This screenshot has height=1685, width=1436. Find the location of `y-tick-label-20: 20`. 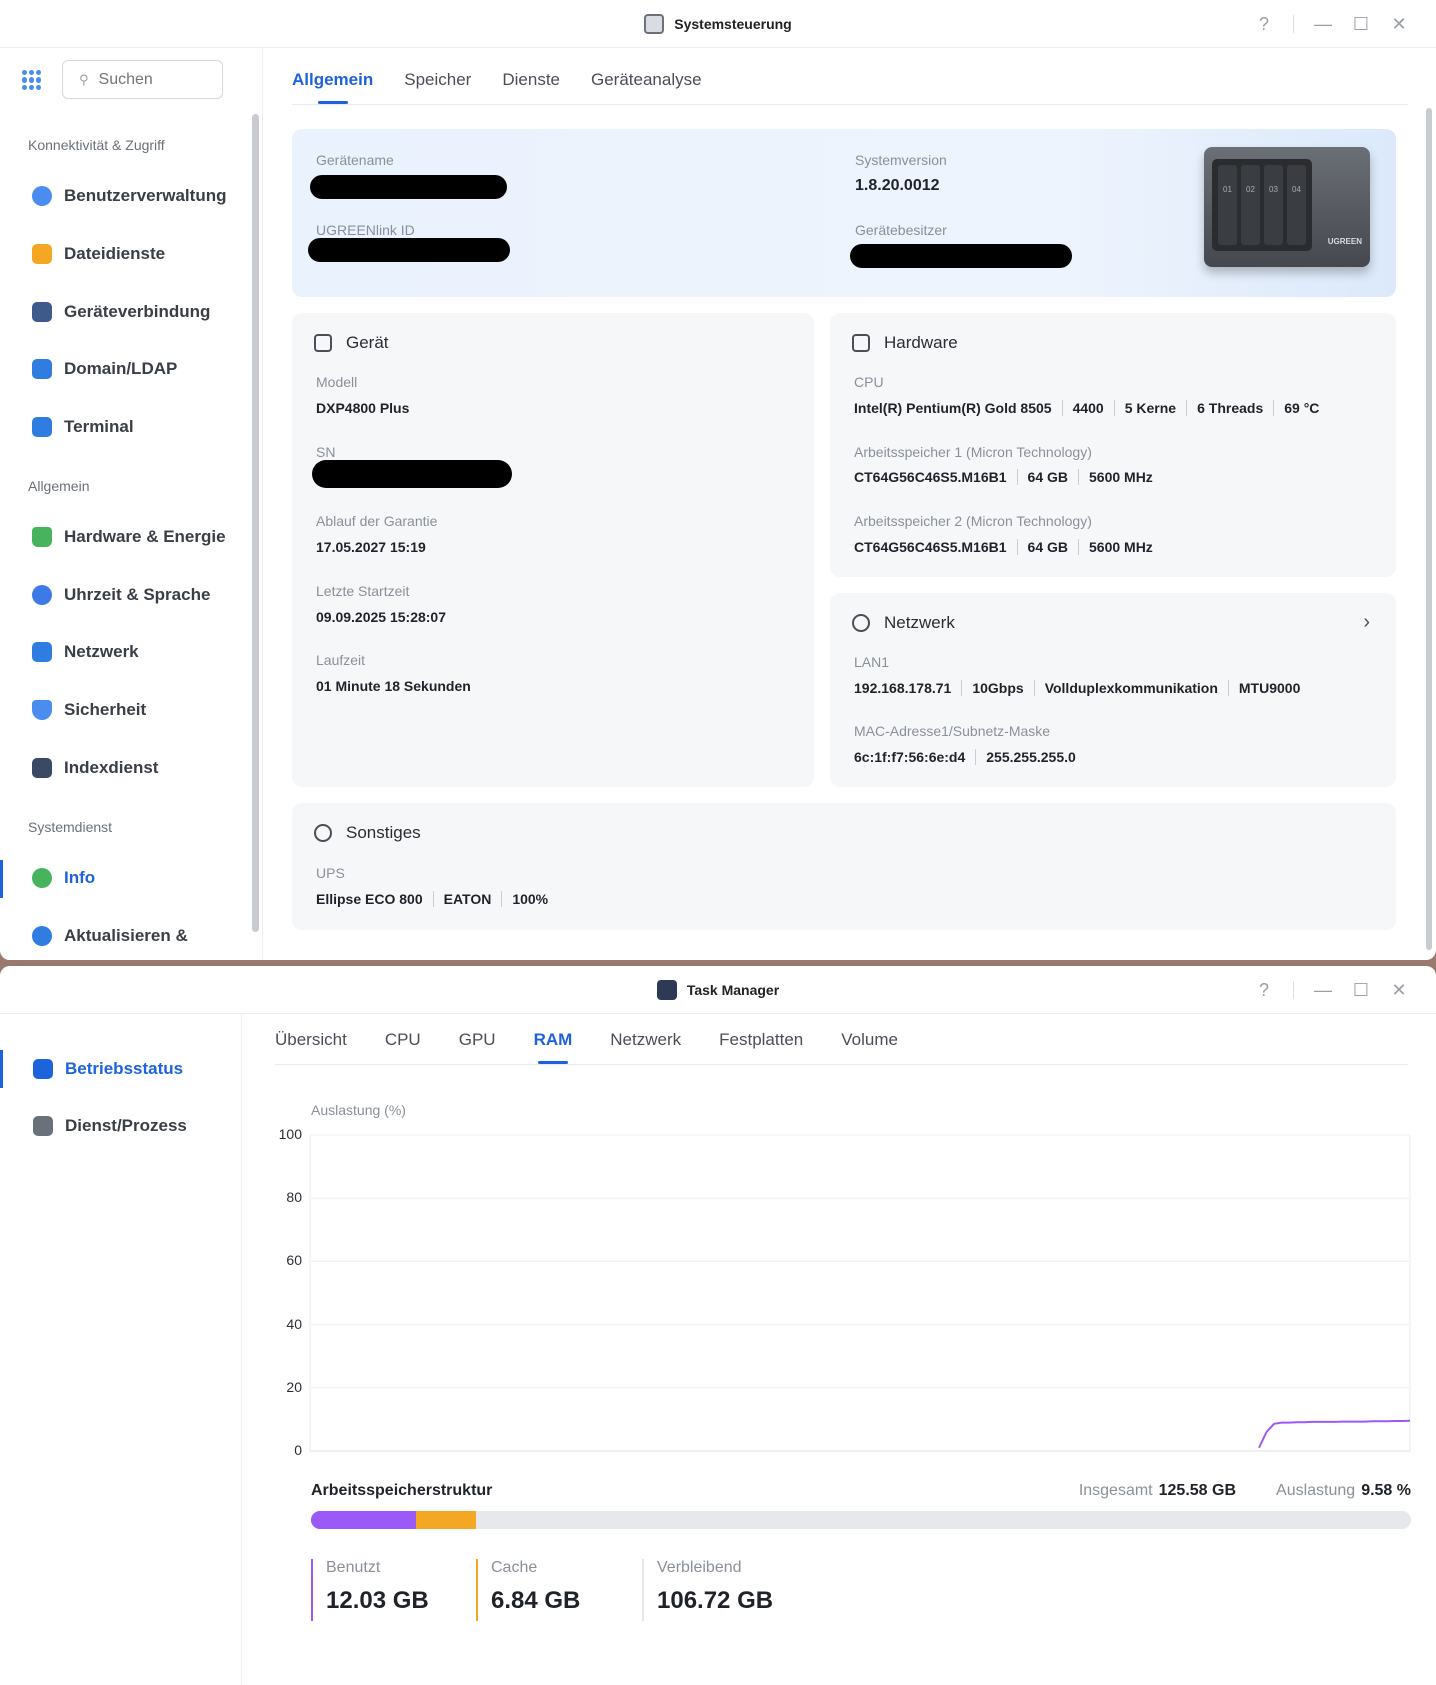

y-tick-label-20: 20 is located at coordinates (294, 1386).